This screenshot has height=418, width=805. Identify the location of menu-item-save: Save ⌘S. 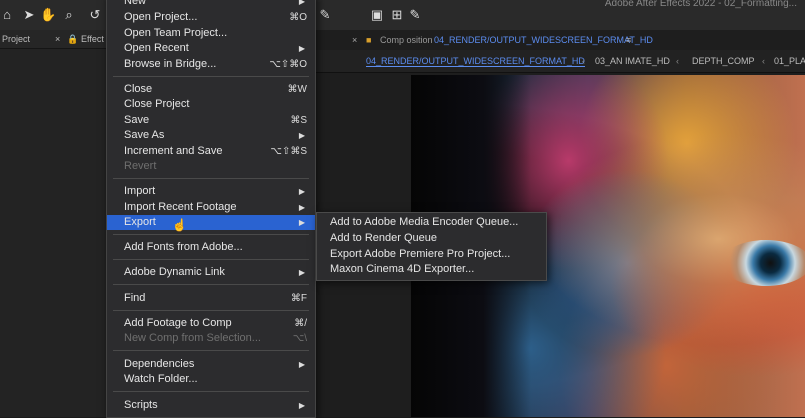
(211, 120).